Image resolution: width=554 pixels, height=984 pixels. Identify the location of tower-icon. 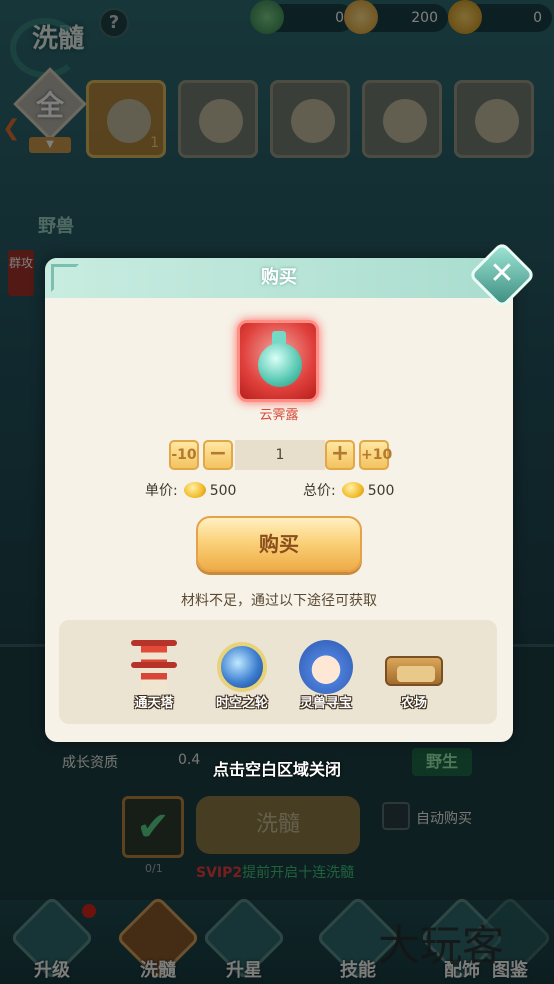
(154, 667).